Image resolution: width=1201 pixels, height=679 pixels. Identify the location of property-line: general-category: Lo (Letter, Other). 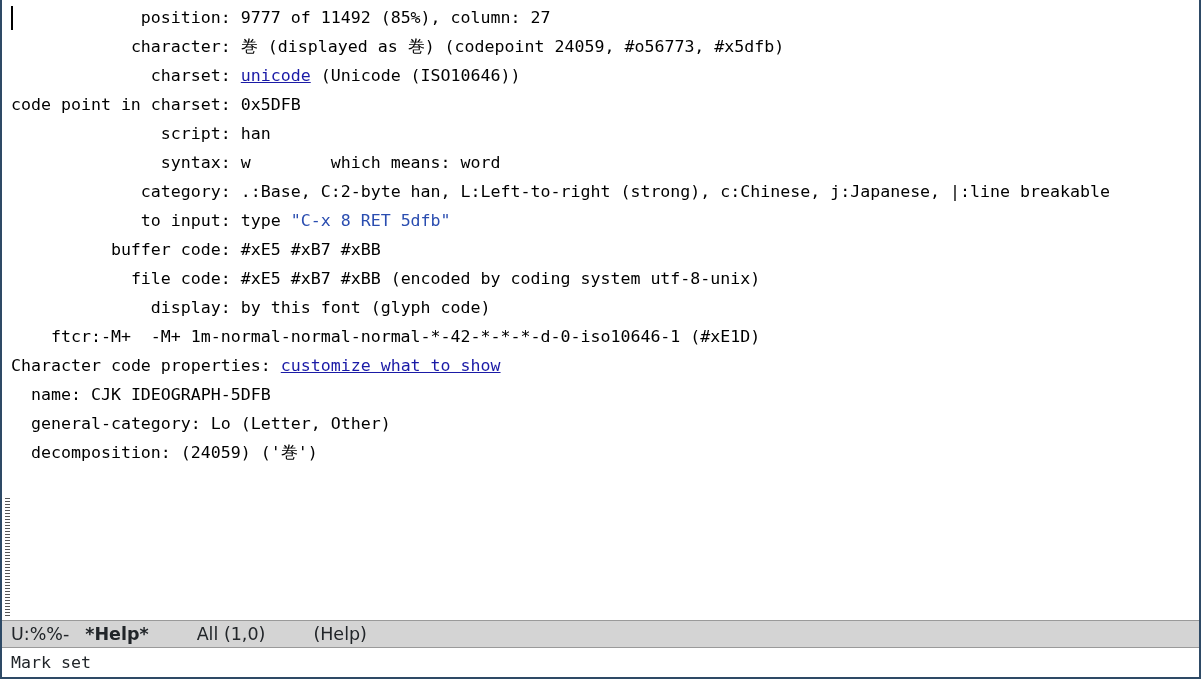
(210, 424).